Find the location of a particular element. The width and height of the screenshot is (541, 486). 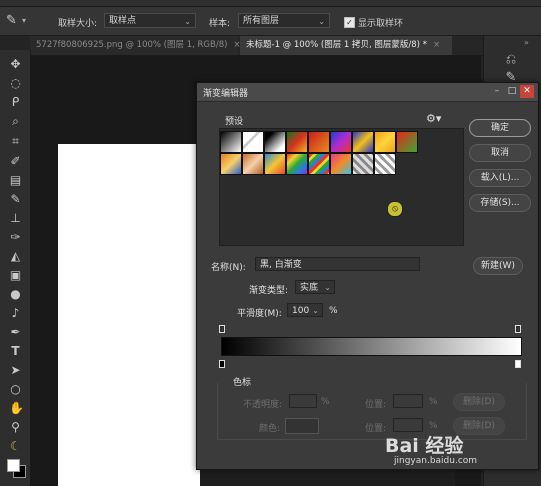

type-tool-icon: T is located at coordinates (15, 351).